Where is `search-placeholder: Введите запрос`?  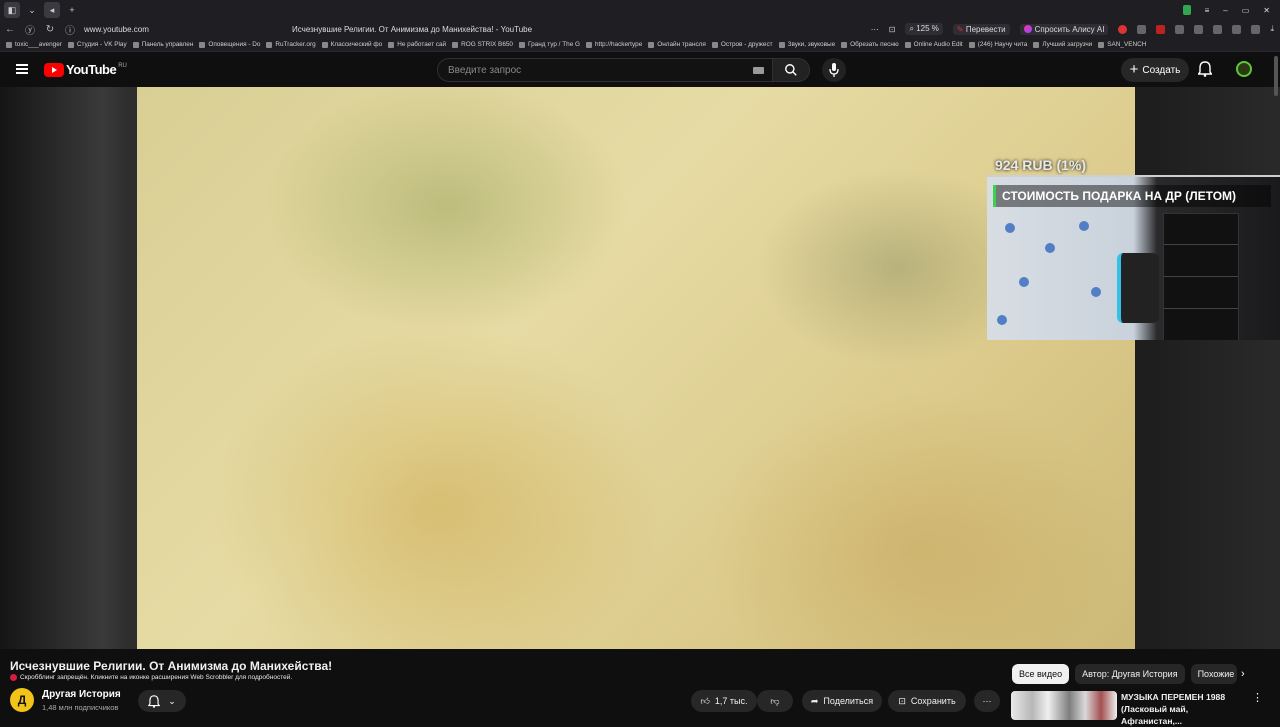 search-placeholder: Введите запрос is located at coordinates (485, 70).